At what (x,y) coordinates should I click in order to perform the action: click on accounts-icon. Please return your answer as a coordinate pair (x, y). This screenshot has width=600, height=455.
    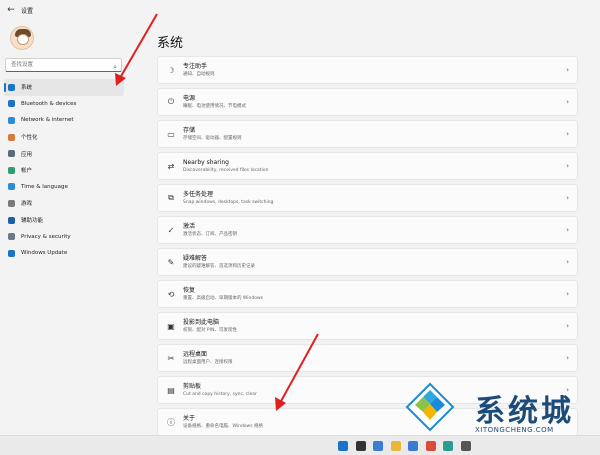
    Looking at the image, I should click on (11, 170).